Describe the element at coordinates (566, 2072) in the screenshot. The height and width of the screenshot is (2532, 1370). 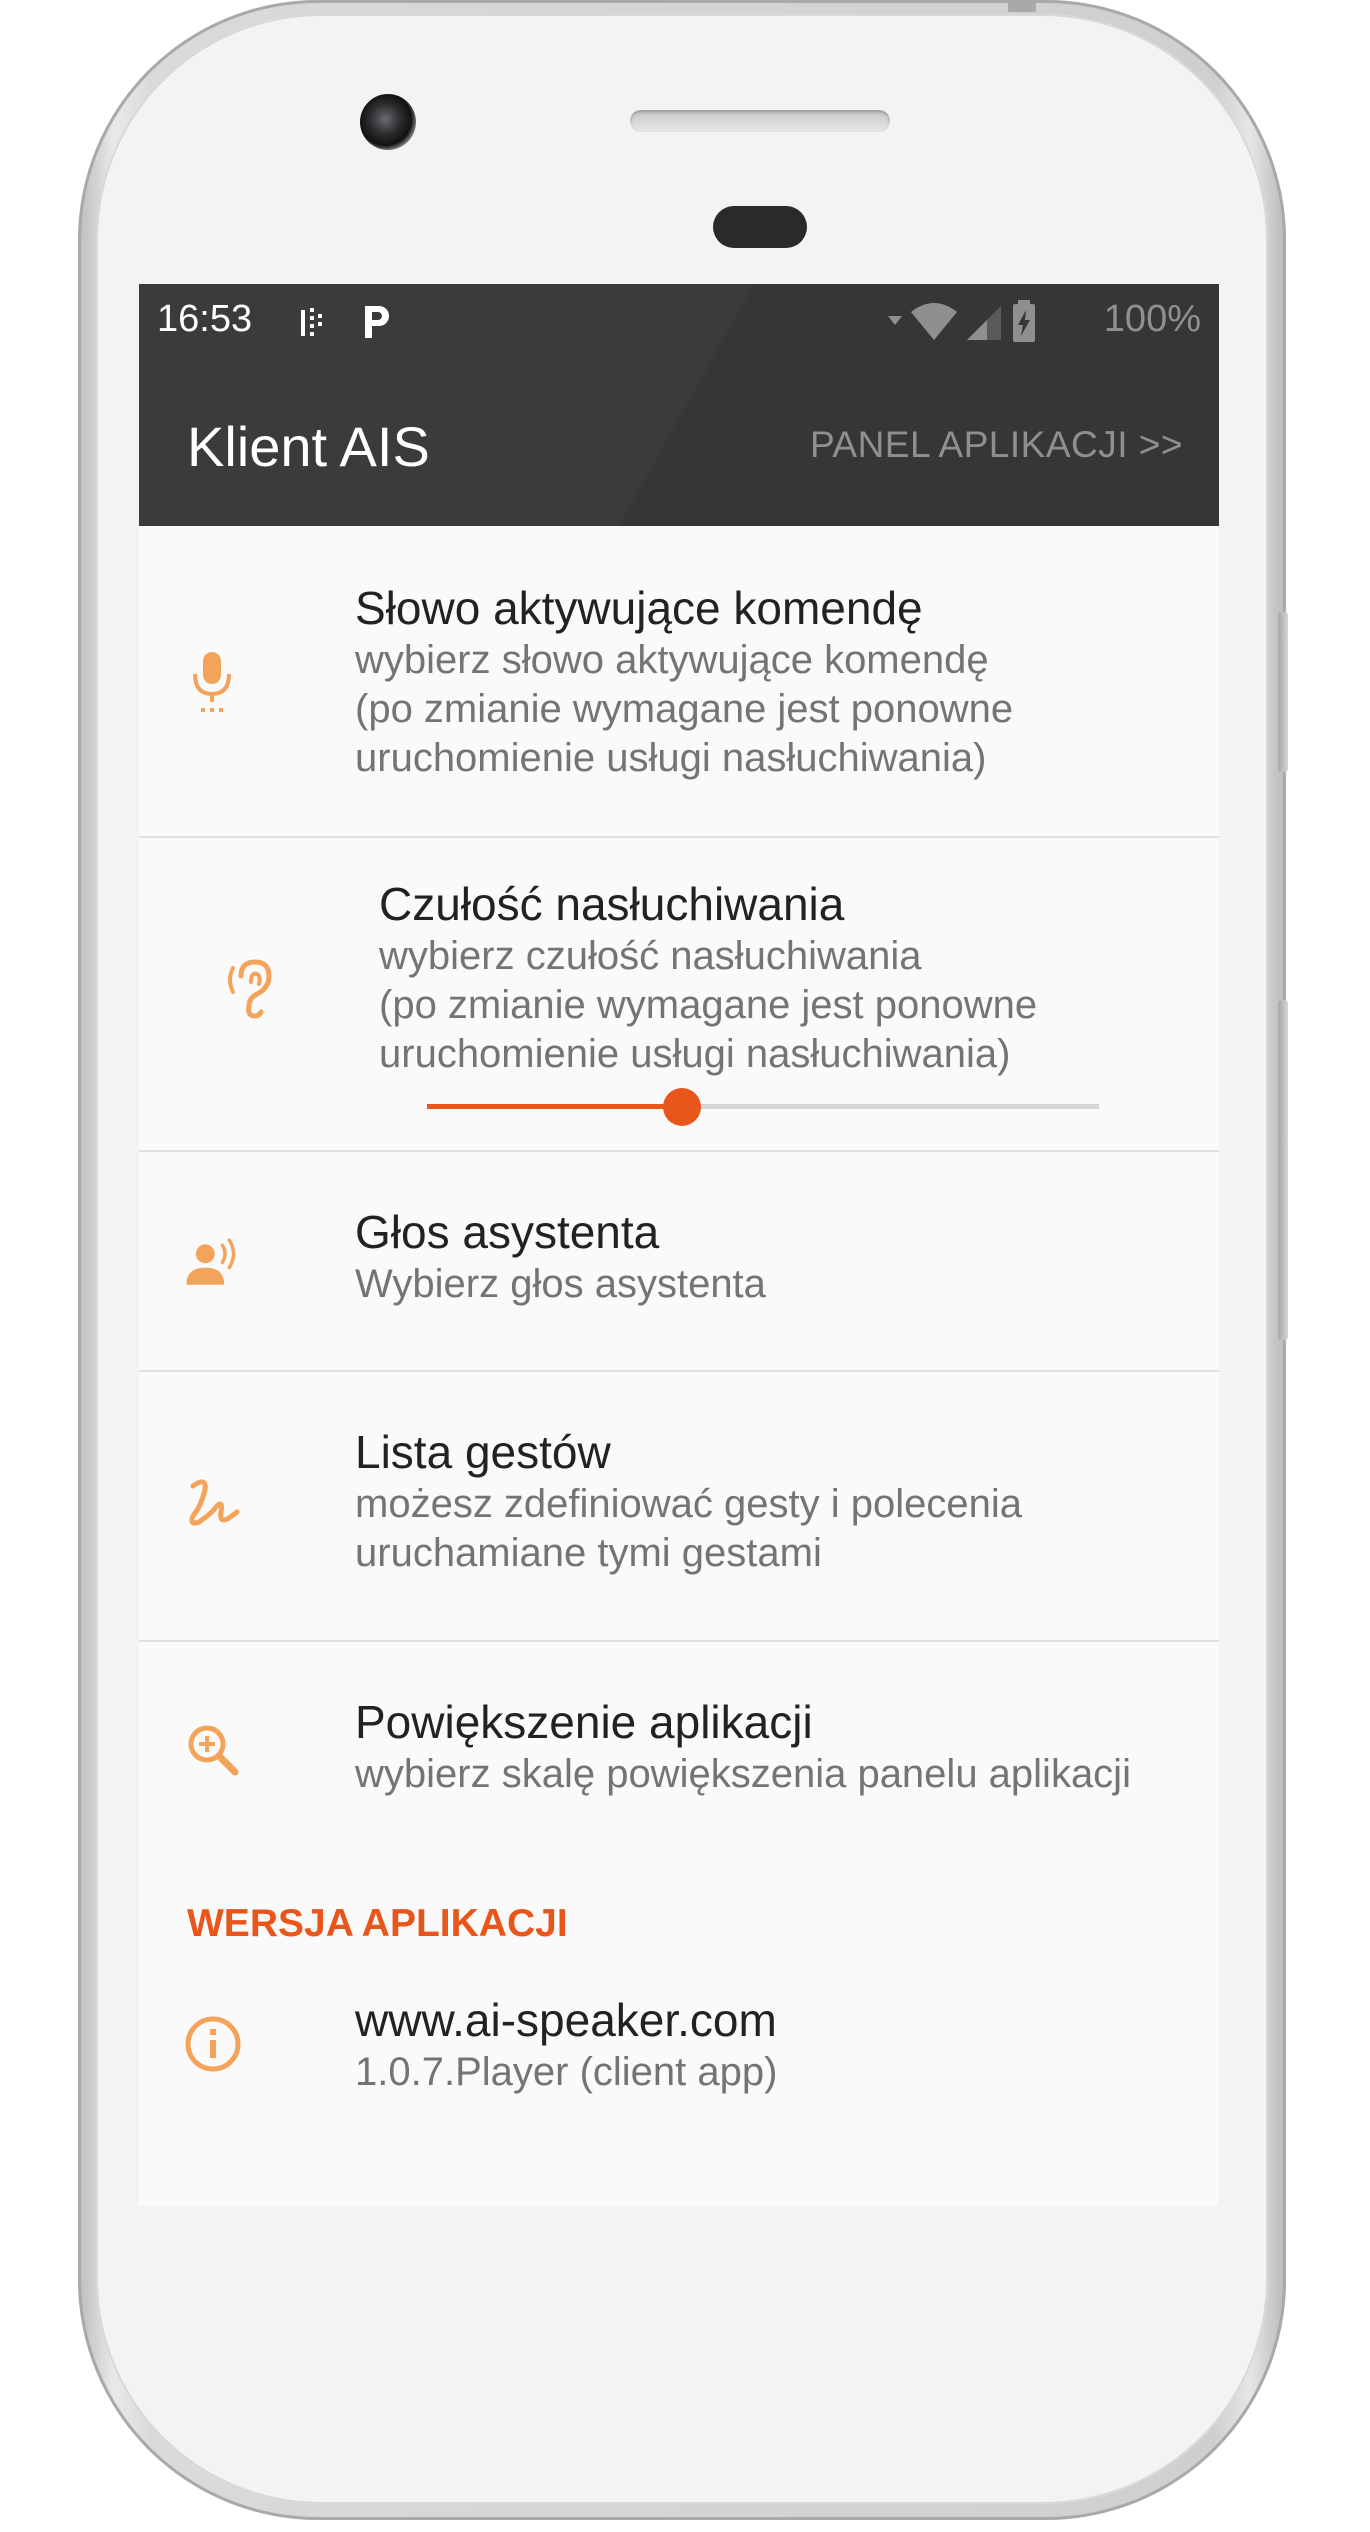
I see `version-summary: 1.0.7.Player (client app)` at that location.